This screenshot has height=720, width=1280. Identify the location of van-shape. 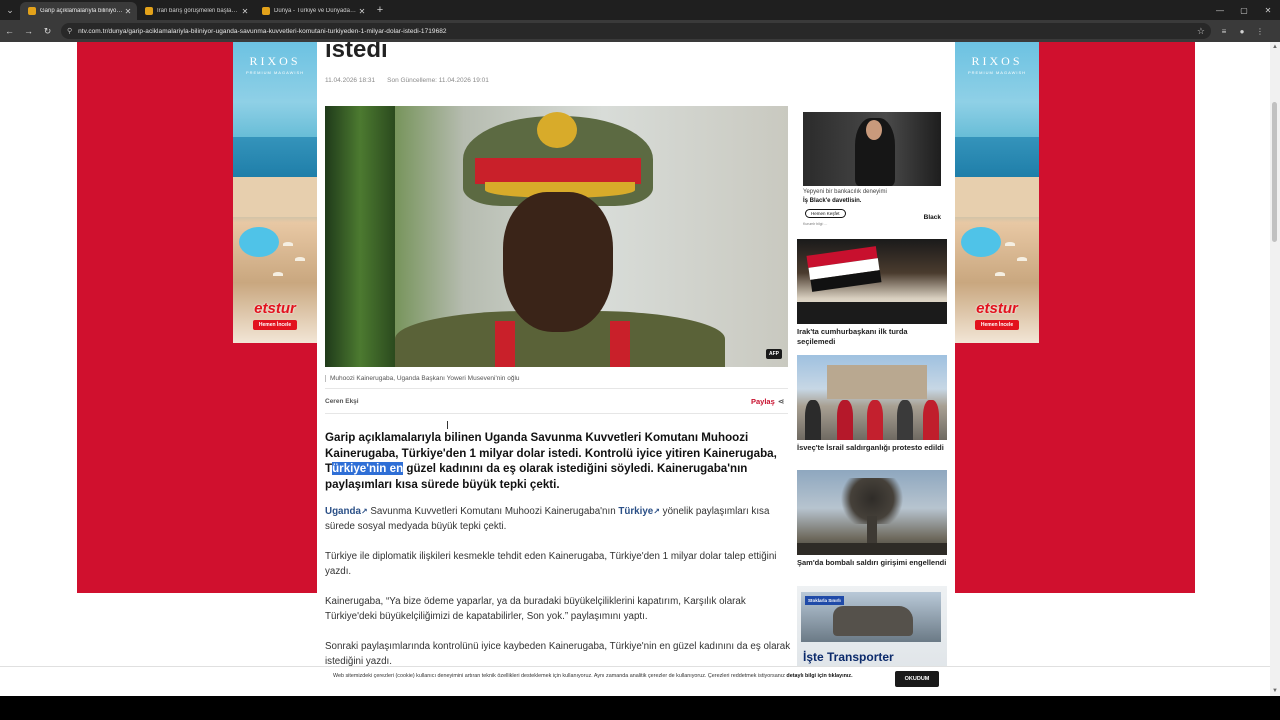
(873, 621).